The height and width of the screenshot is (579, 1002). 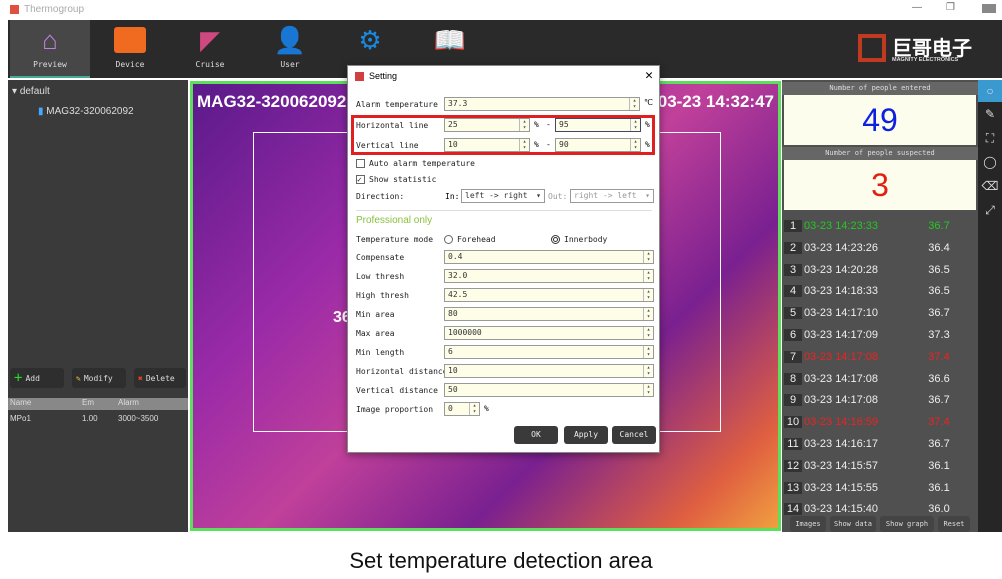 I want to click on field-label: Max area, so click(x=375, y=333).